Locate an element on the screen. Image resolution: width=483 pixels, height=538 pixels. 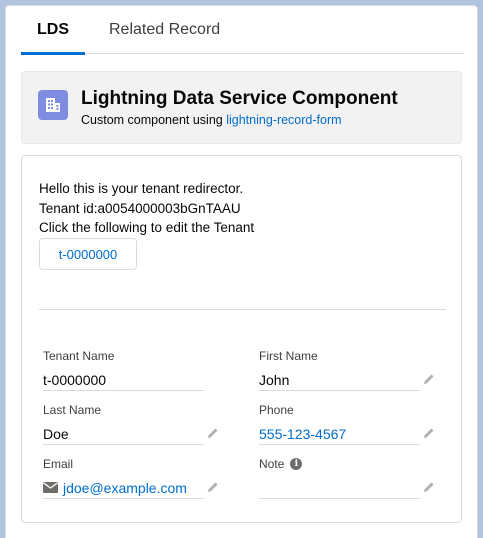
phone-label: Phone is located at coordinates (276, 410).